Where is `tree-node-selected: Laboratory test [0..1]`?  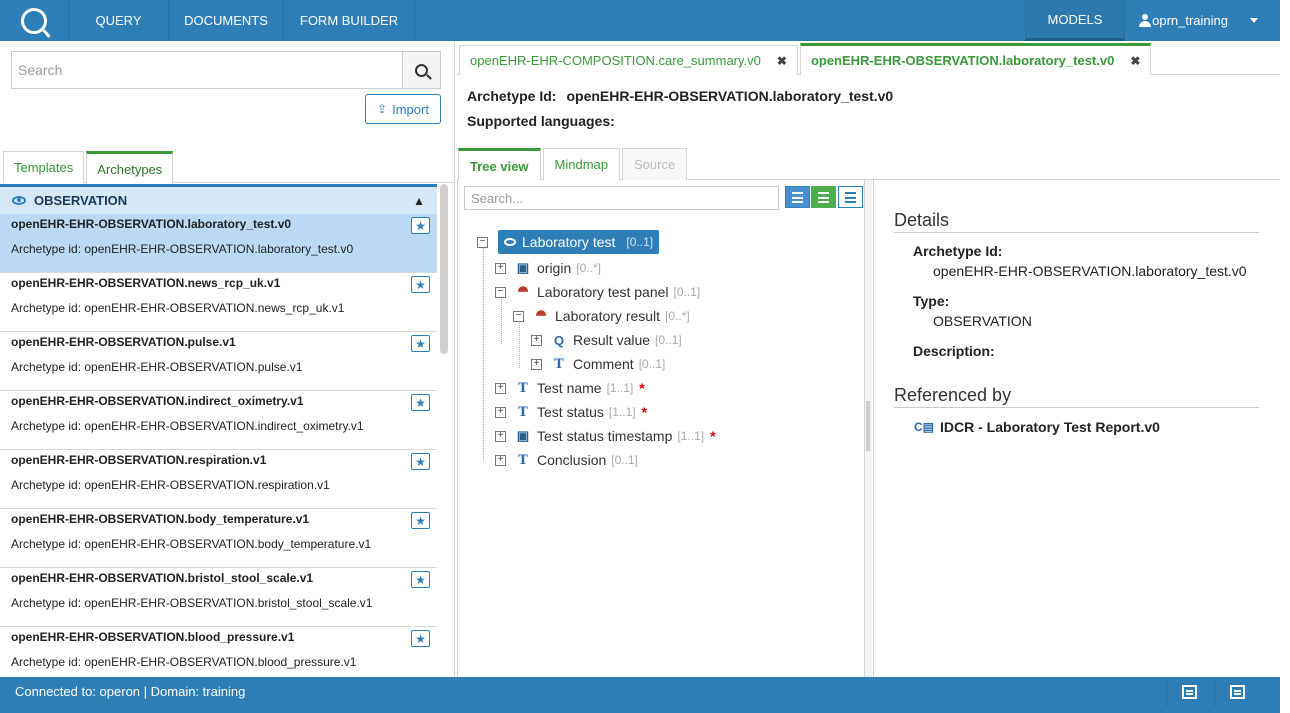 tree-node-selected: Laboratory test [0..1] is located at coordinates (579, 242).